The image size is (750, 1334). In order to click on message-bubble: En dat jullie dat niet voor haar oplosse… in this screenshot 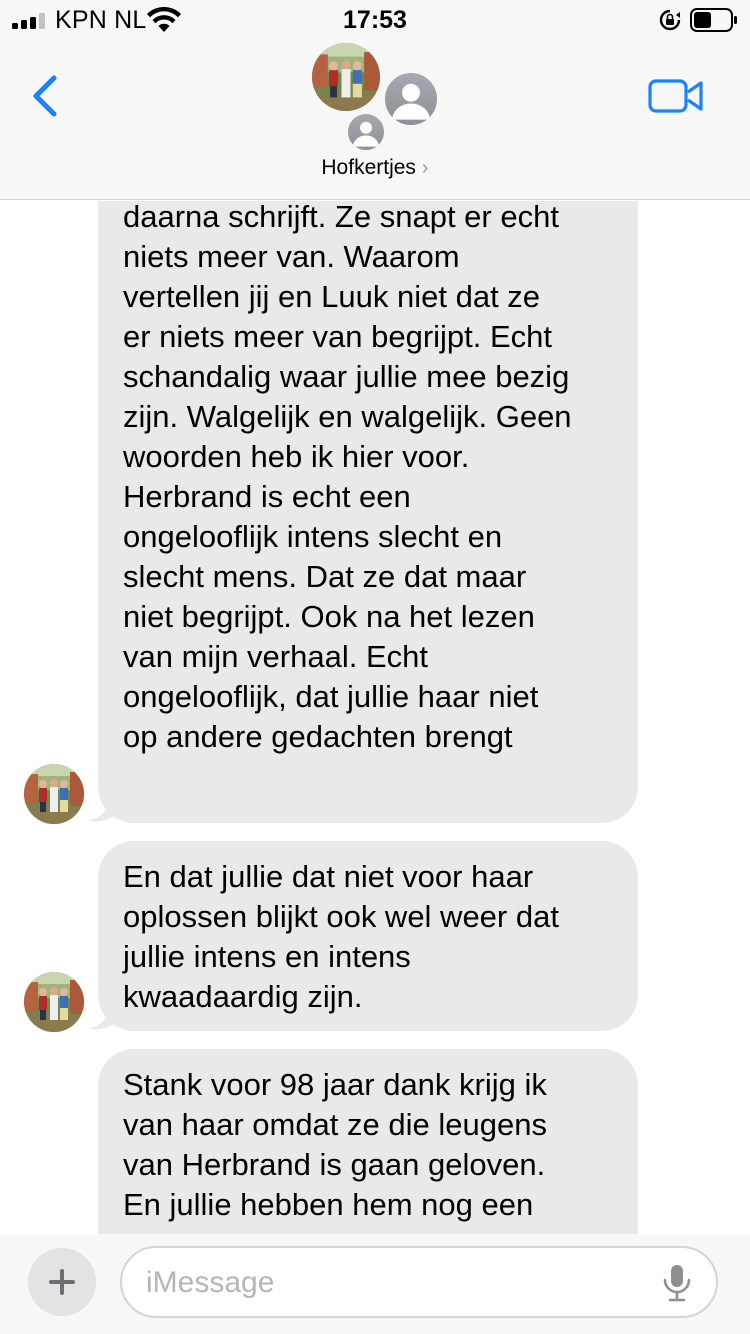, I will do `click(368, 936)`.